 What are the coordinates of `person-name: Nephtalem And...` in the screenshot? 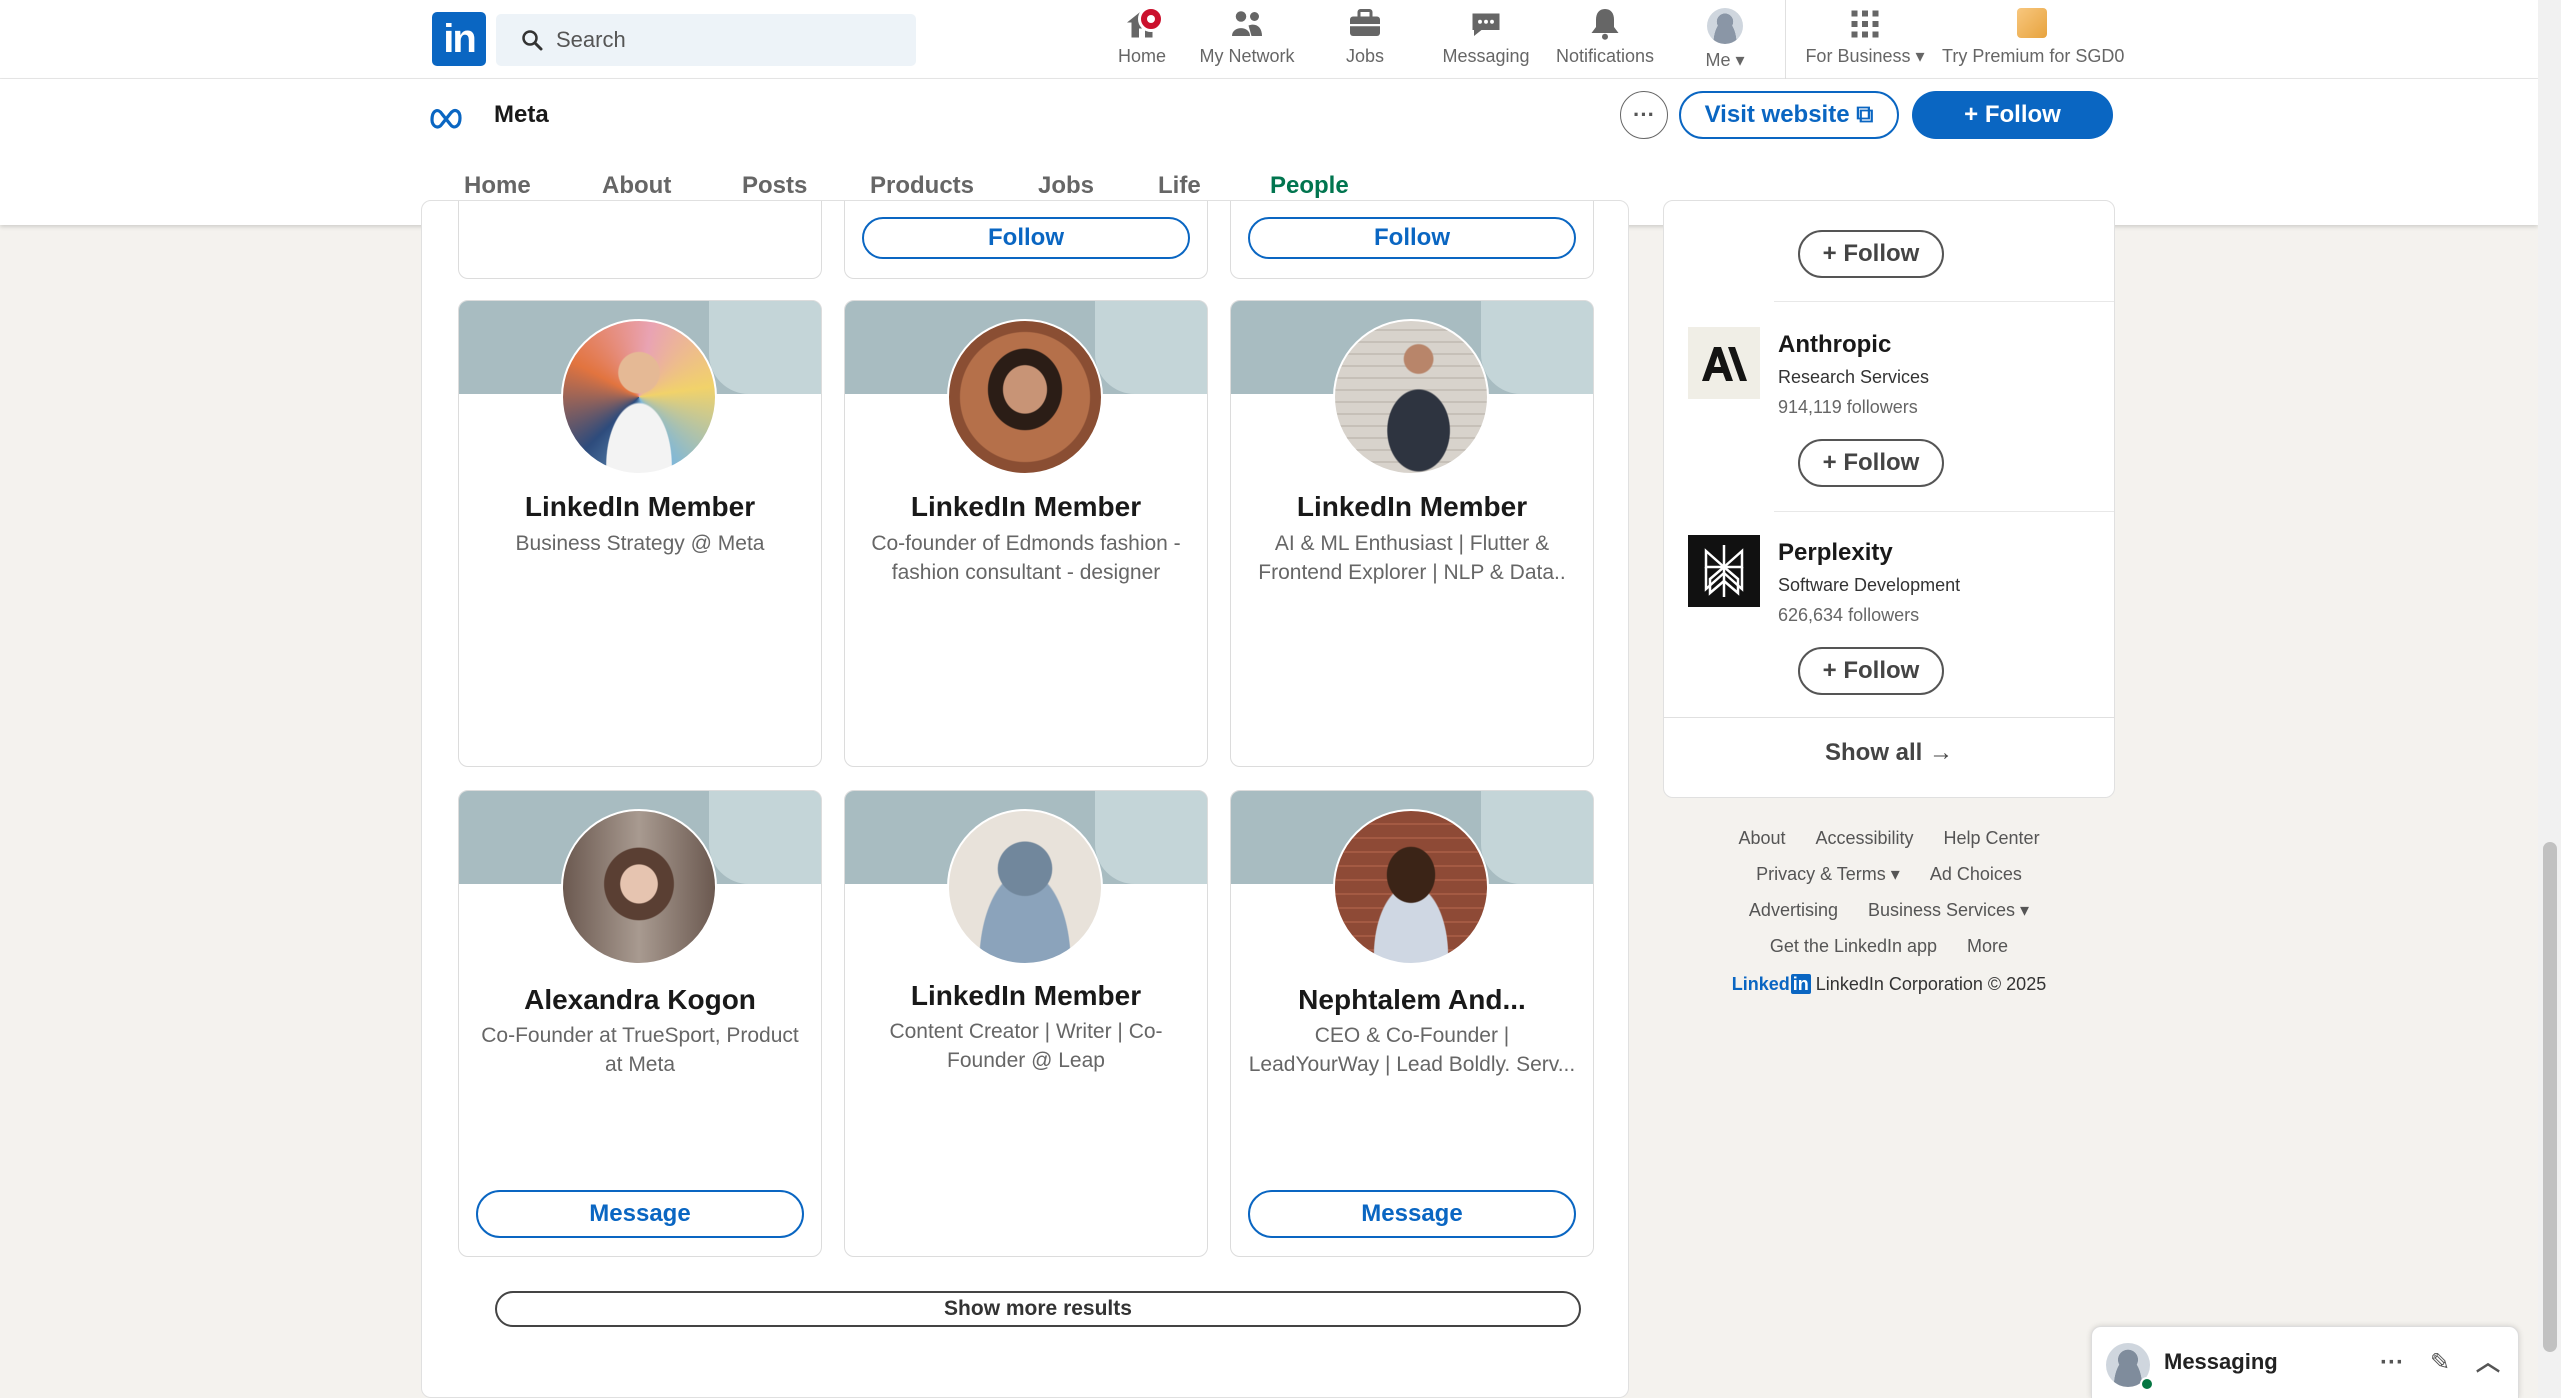 It's located at (1412, 1000).